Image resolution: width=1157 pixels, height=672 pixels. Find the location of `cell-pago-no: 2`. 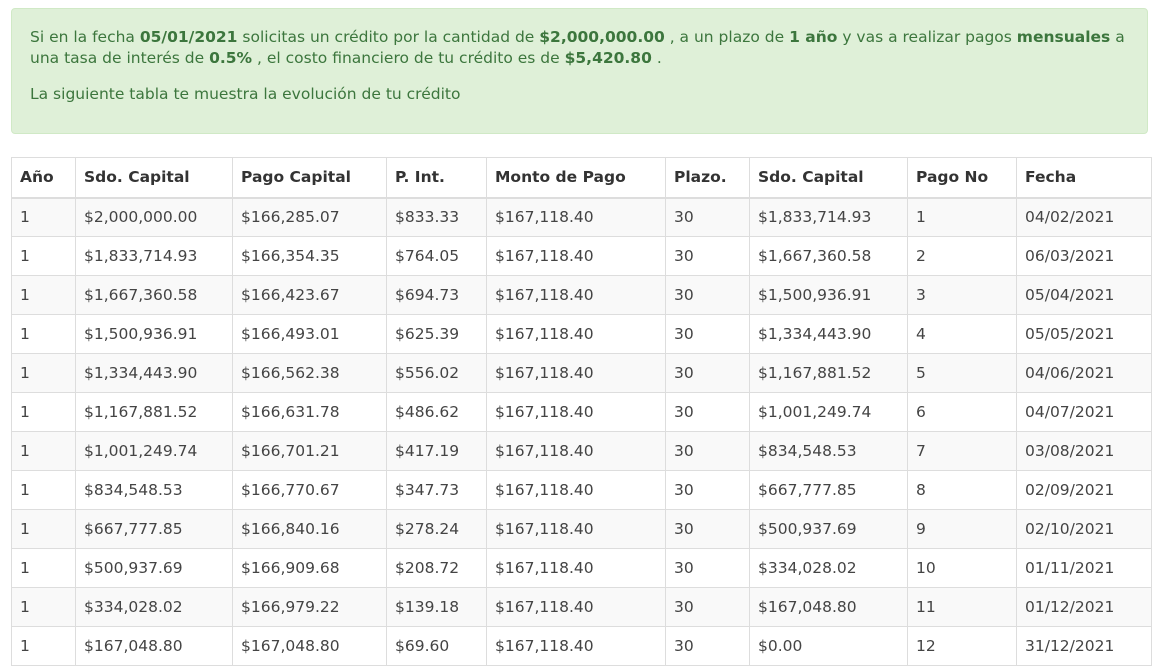

cell-pago-no: 2 is located at coordinates (962, 256).